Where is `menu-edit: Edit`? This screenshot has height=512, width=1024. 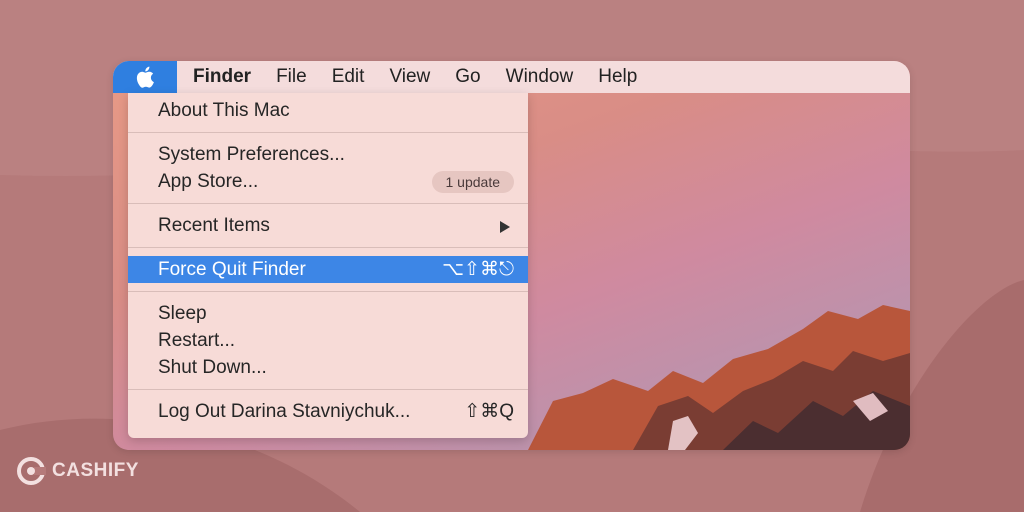
menu-edit: Edit is located at coordinates (348, 77).